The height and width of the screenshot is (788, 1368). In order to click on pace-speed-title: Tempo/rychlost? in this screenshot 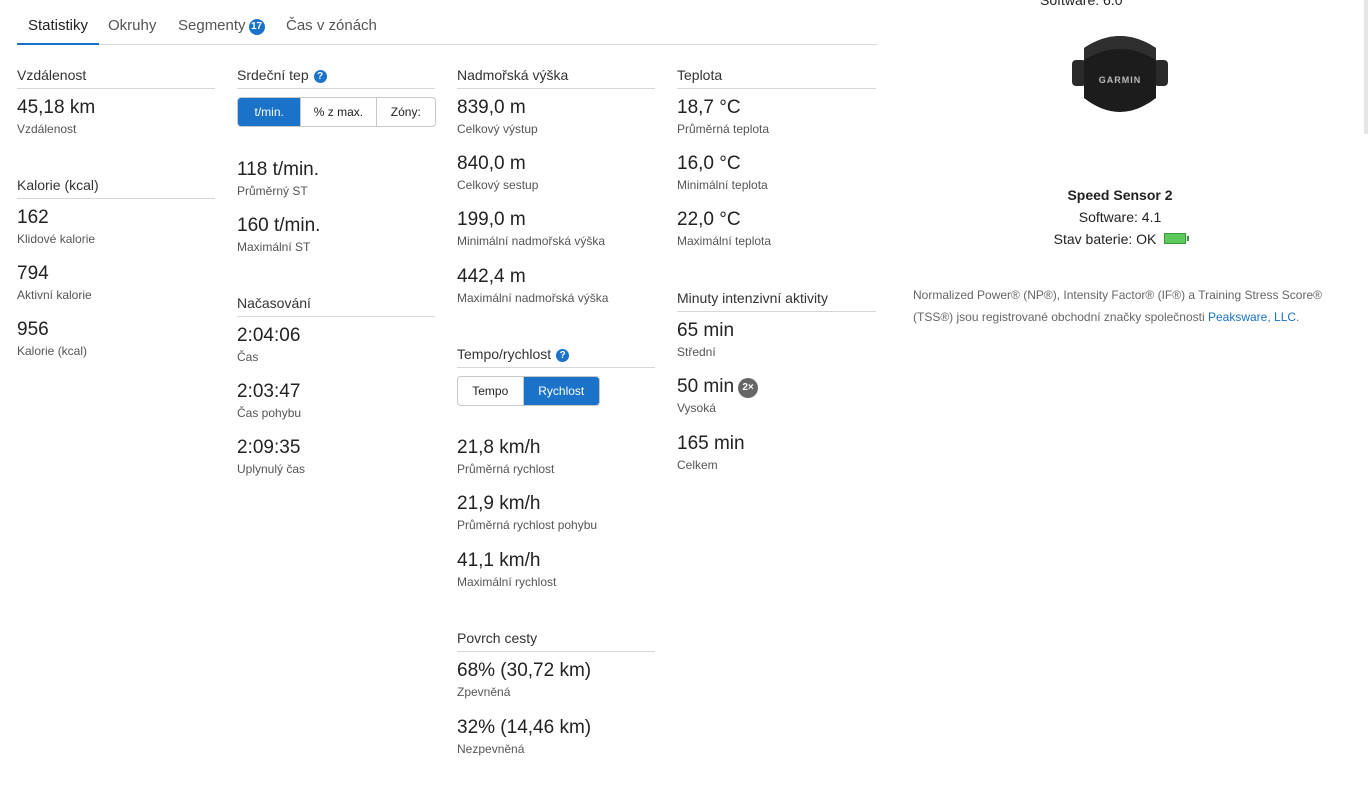, I will do `click(556, 357)`.